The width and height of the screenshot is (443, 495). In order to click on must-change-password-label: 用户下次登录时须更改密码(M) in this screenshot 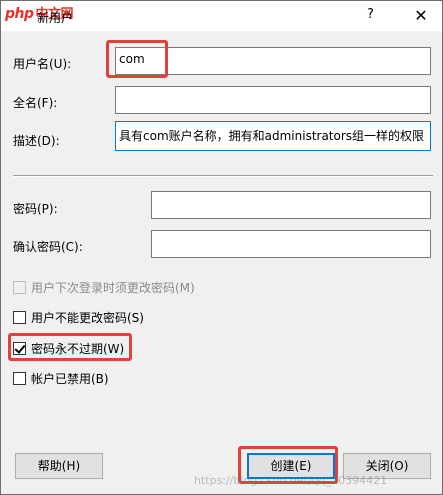, I will do `click(113, 287)`.